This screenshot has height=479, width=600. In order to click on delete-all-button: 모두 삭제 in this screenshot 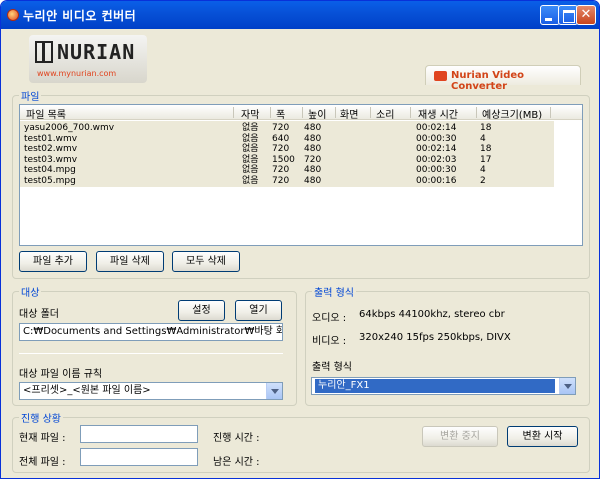, I will do `click(206, 261)`.